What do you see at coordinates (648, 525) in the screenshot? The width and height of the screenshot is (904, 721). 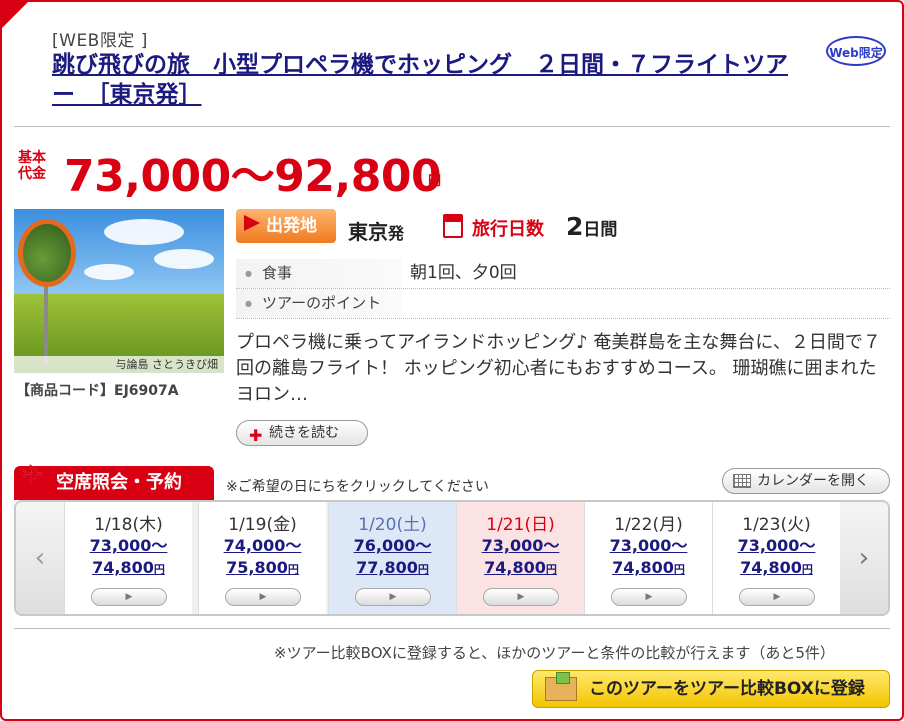 I see `date-label: 1/22(月)` at bounding box center [648, 525].